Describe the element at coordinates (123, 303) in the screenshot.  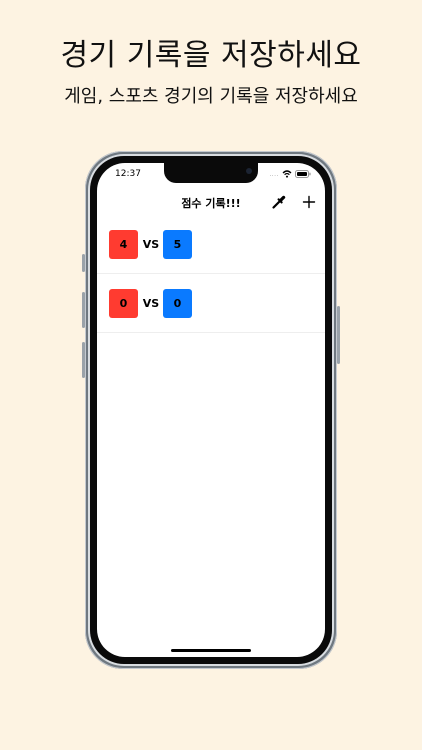
I see `home-score: 0` at that location.